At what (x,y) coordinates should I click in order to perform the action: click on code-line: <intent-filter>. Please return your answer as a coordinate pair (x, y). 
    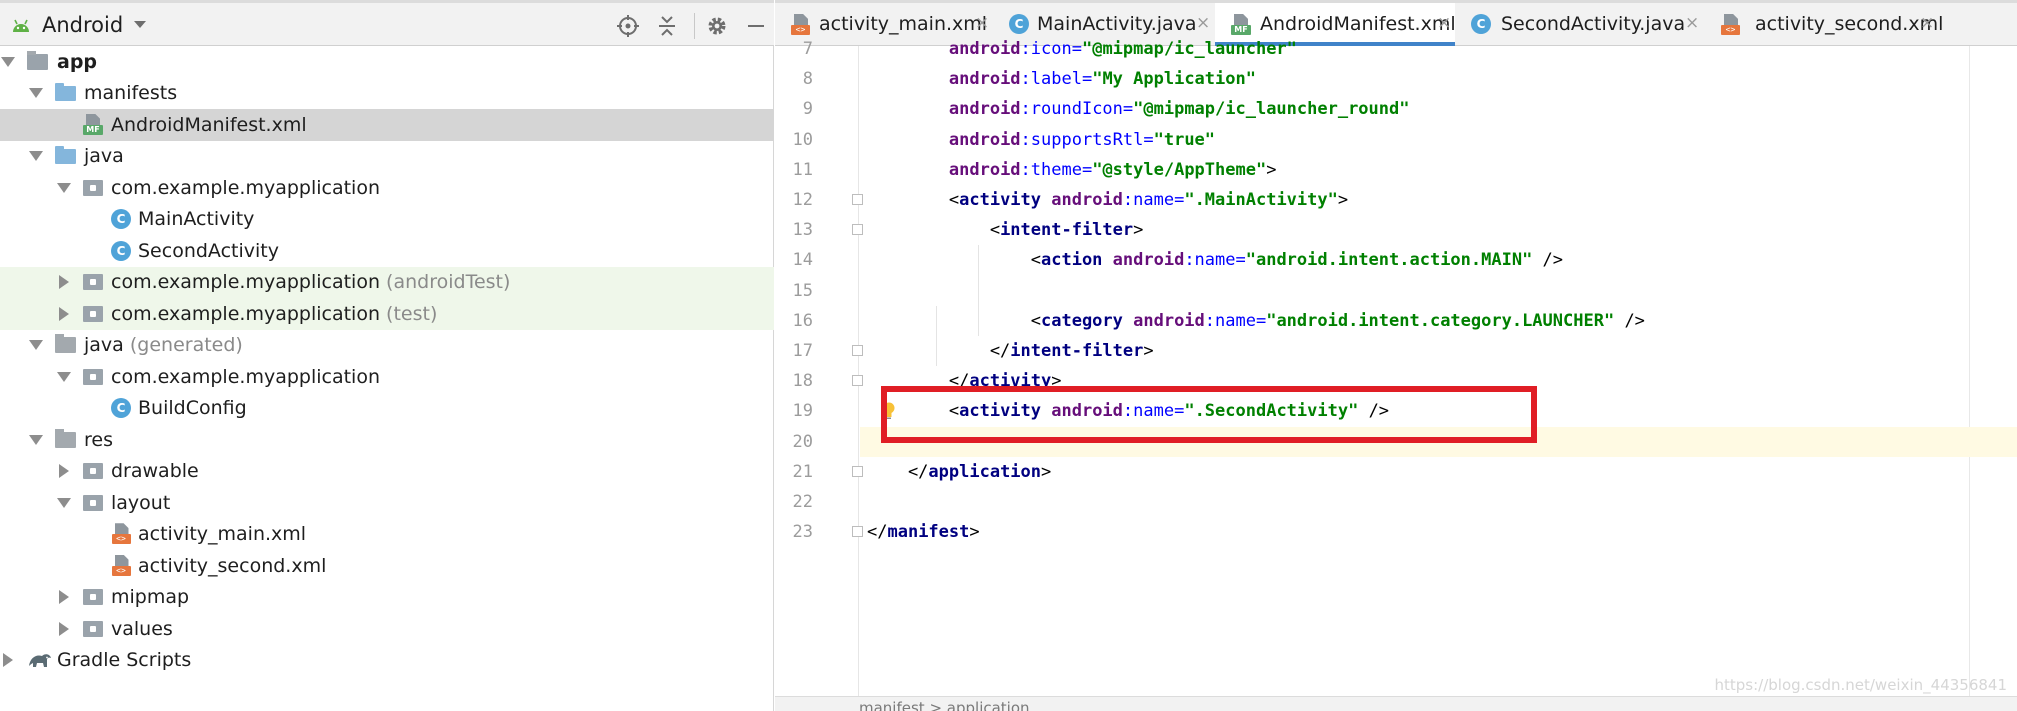
    Looking at the image, I should click on (1005, 230).